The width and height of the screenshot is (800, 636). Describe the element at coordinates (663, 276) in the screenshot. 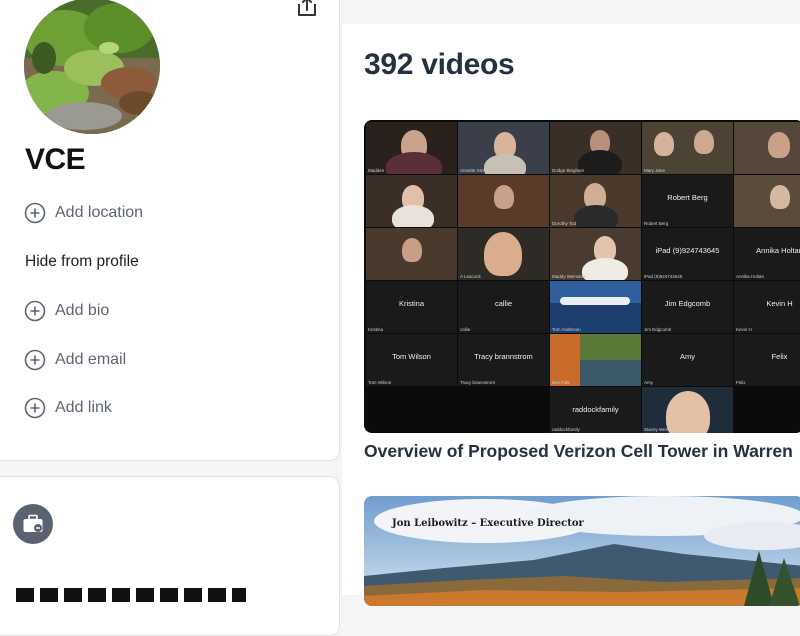

I see `participant-caption: iPad (9)924743645` at that location.